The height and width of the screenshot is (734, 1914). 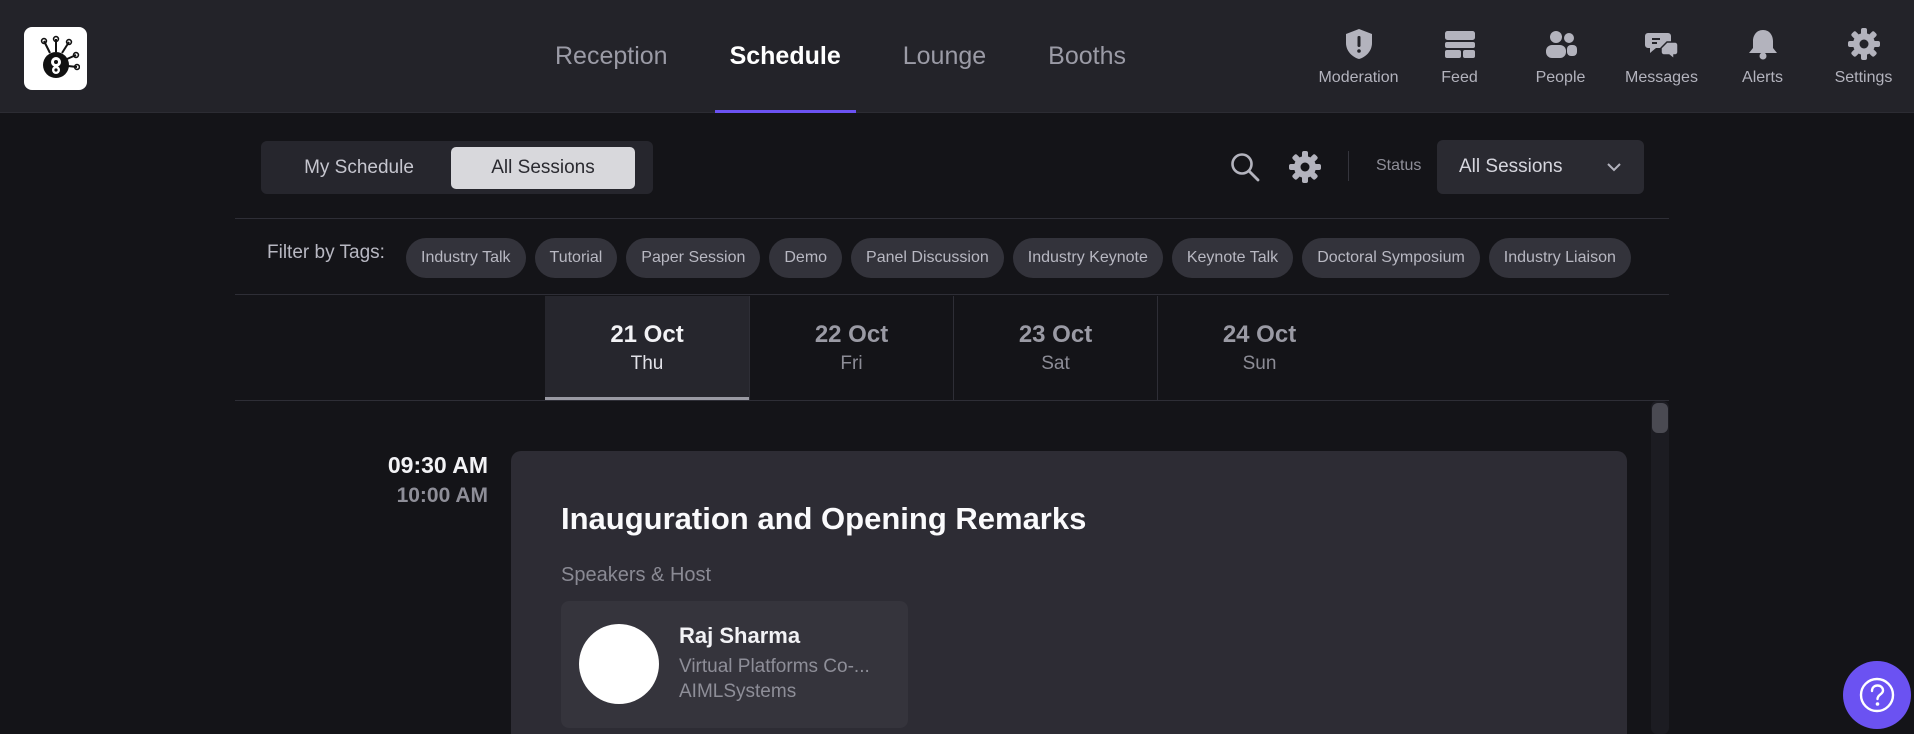 What do you see at coordinates (1087, 56) in the screenshot?
I see `nav-tab-booths: Booths` at bounding box center [1087, 56].